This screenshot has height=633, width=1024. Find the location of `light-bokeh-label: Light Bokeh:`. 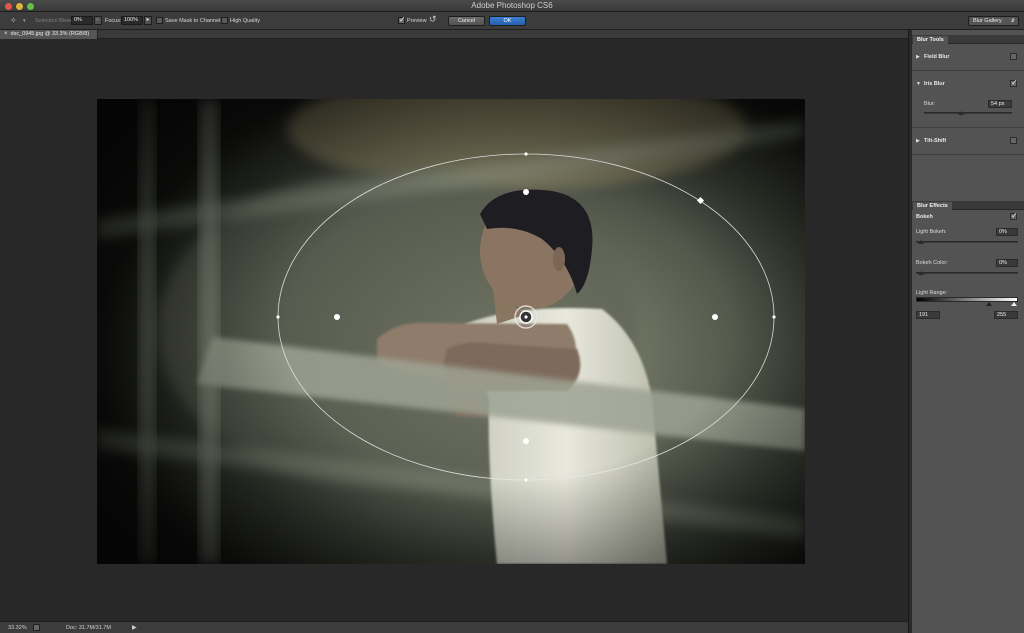

light-bokeh-label: Light Bokeh: is located at coordinates (931, 232).